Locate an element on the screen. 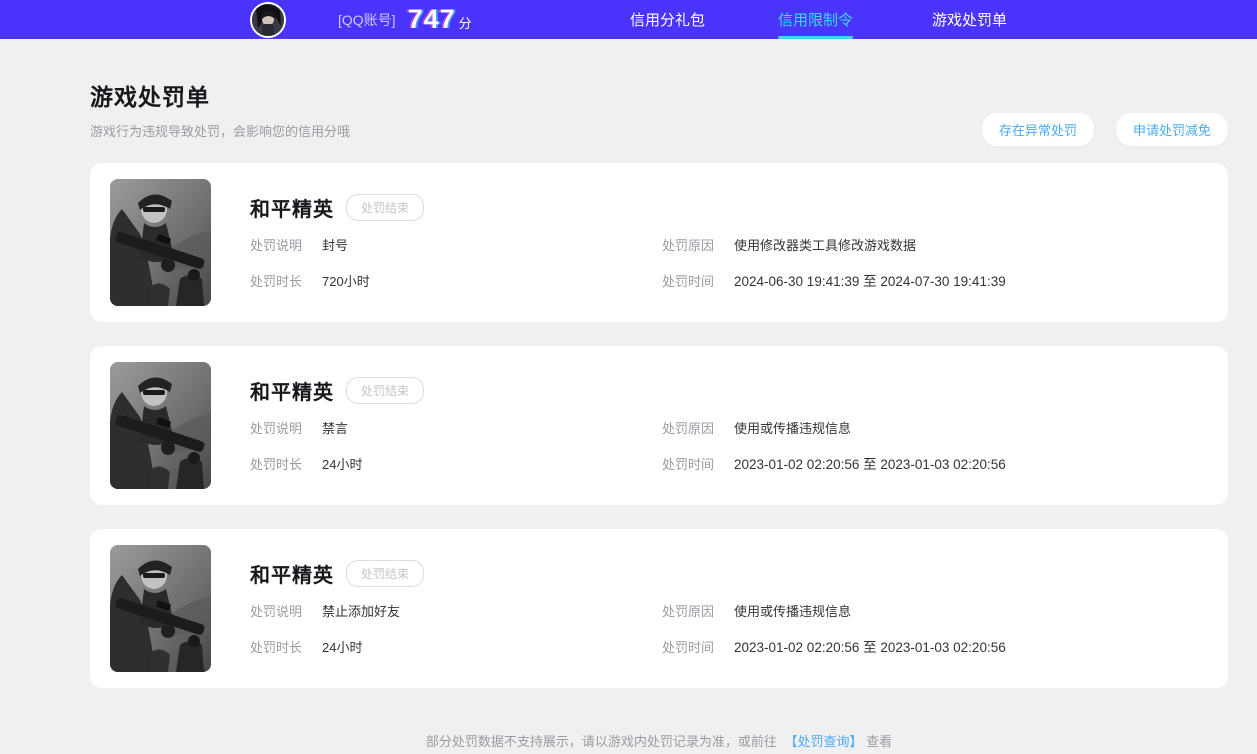 The image size is (1257, 754). page-title: 游戏处罚单 is located at coordinates (150, 97).